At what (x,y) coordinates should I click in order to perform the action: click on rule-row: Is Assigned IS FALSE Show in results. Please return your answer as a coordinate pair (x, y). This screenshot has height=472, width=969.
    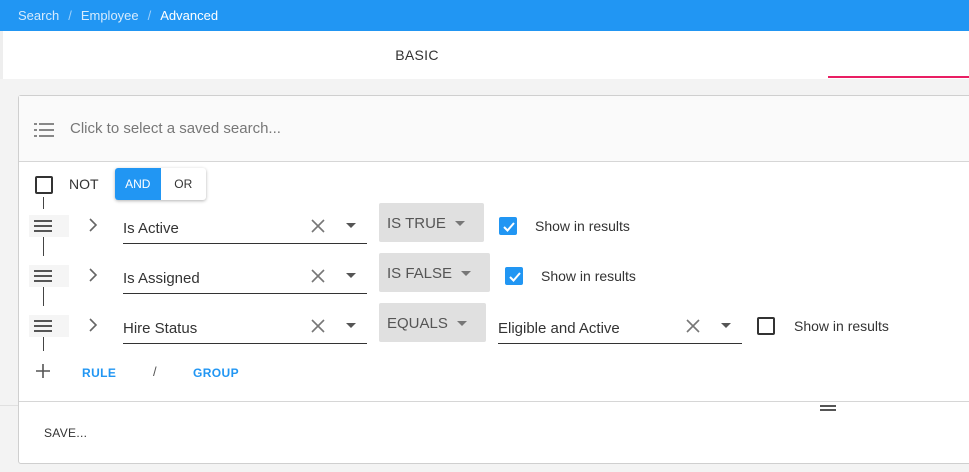
    Looking at the image, I should click on (494, 281).